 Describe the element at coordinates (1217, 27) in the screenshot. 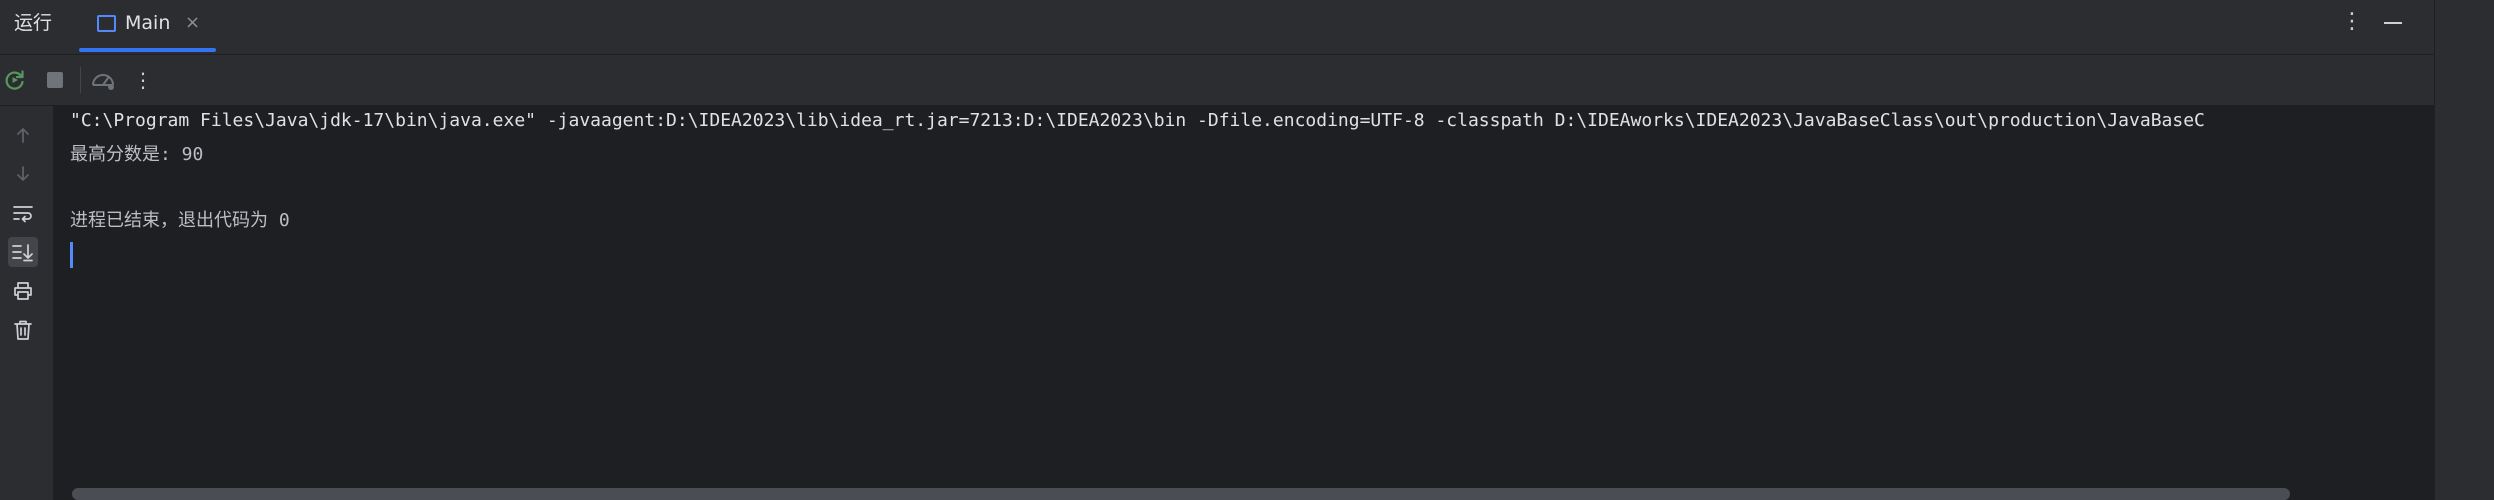

I see `run-tab-bar: 运行 Main × ⋮` at that location.